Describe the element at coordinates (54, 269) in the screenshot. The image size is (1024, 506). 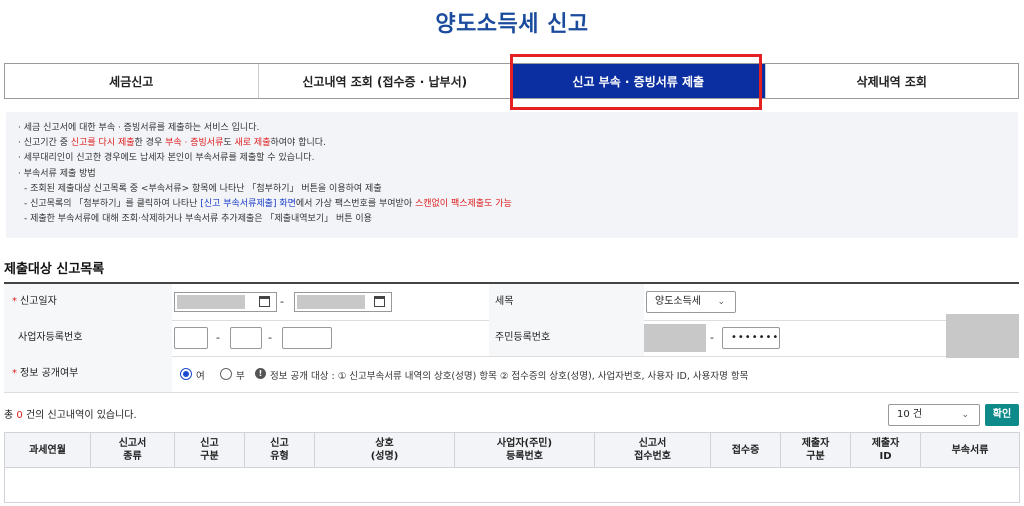
I see `section-title: 제출대상 신고목록` at that location.